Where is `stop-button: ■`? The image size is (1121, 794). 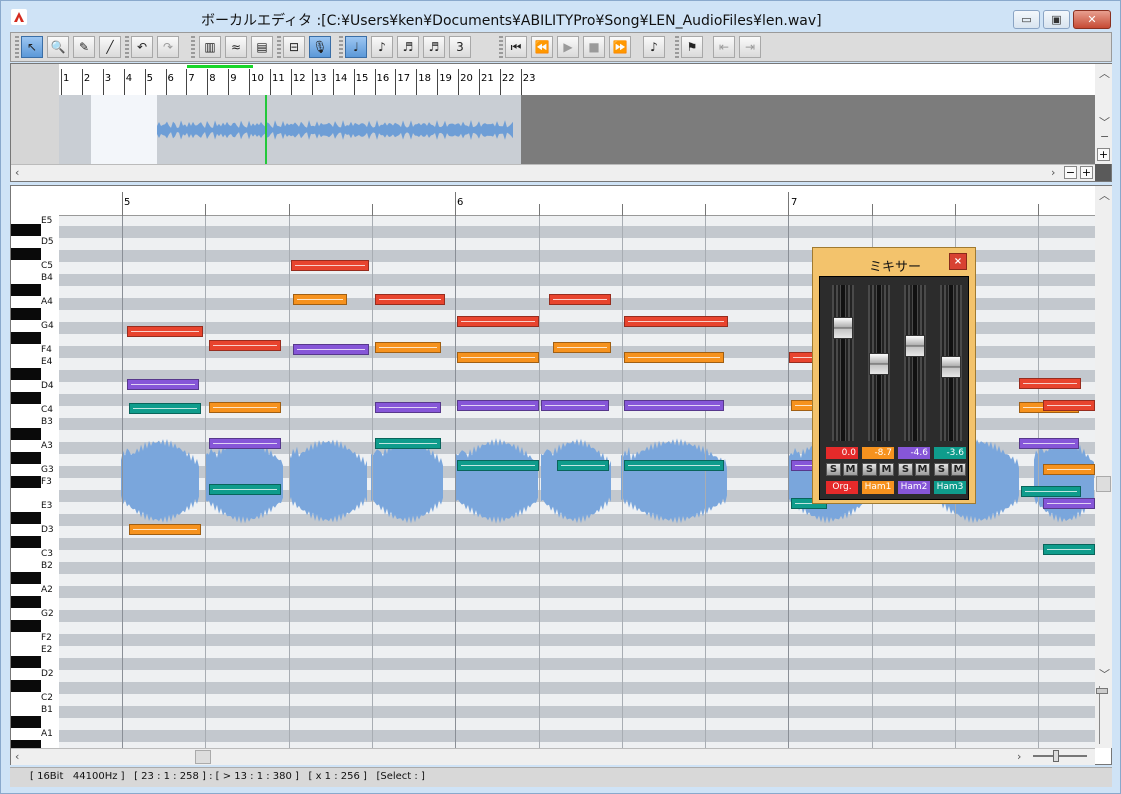 stop-button: ■ is located at coordinates (594, 47).